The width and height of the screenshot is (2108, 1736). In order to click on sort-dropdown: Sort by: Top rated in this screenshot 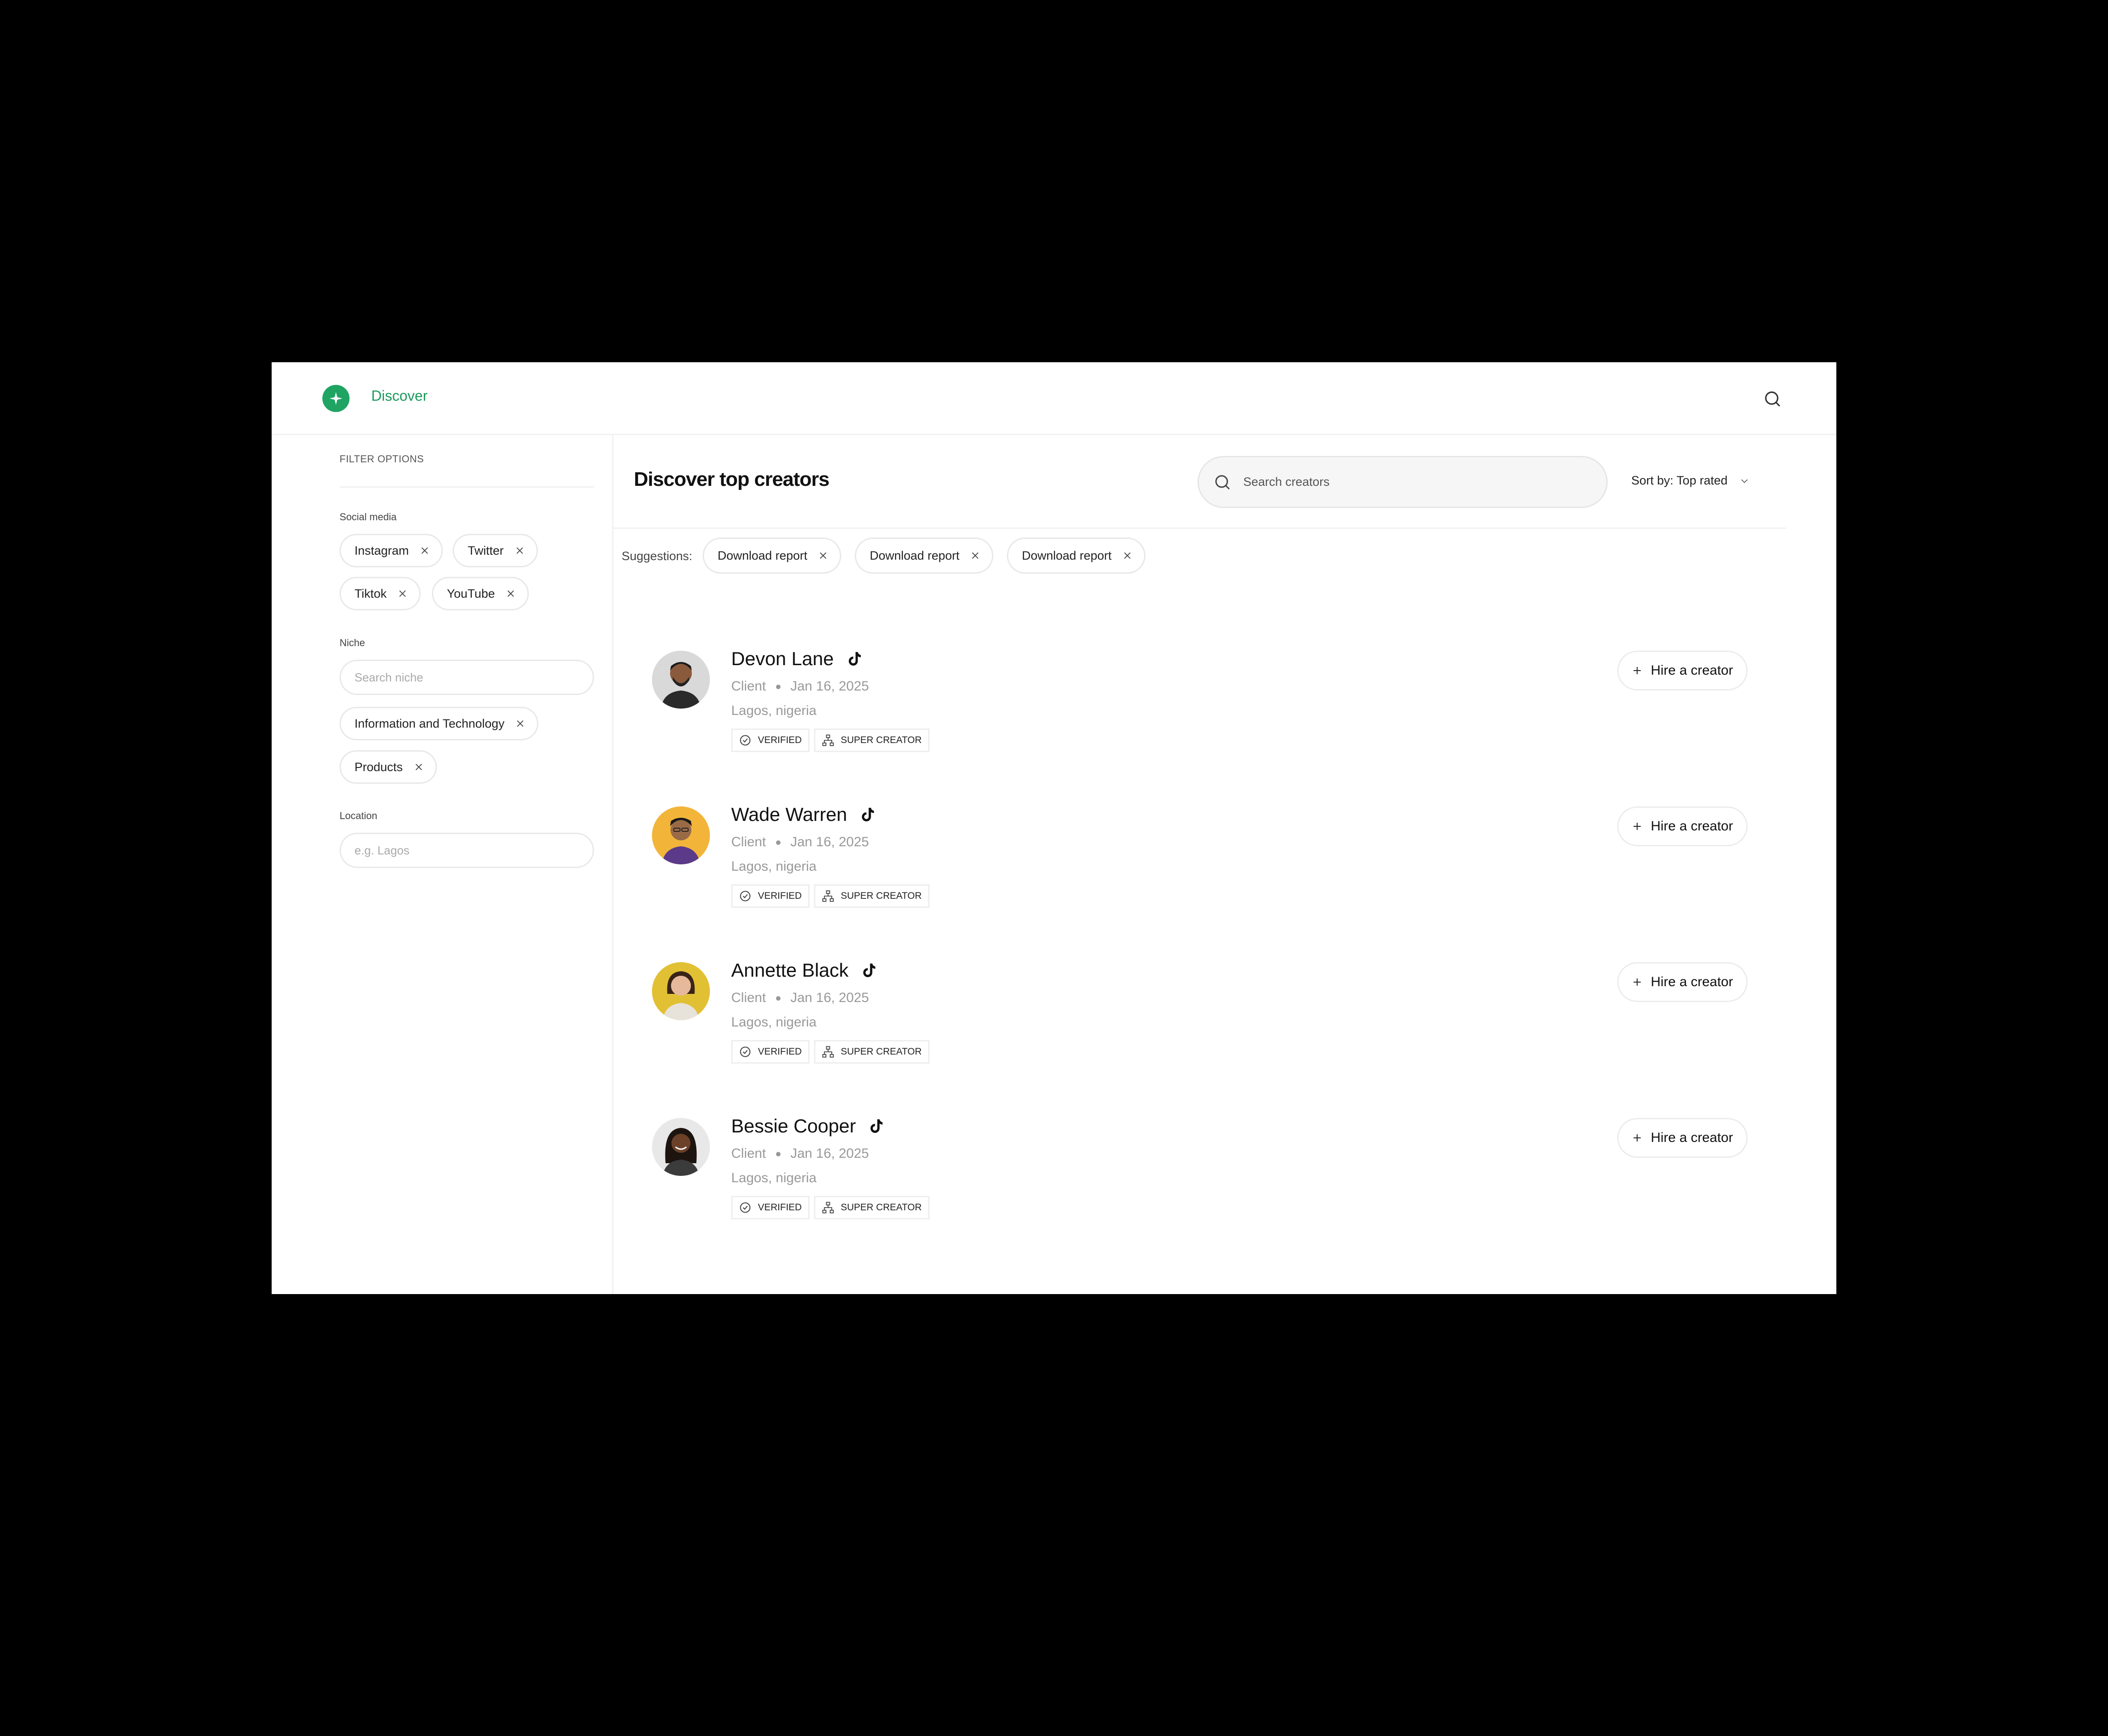, I will do `click(1690, 481)`.